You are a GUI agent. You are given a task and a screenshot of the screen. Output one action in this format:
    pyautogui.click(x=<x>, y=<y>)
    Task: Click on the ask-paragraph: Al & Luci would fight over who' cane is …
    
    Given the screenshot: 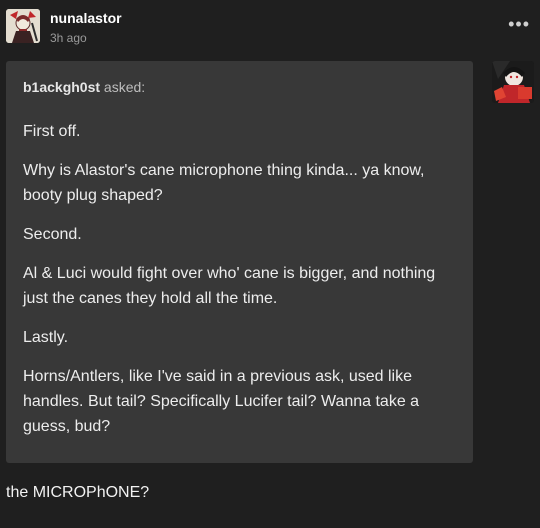 What is the action you would take?
    pyautogui.click(x=229, y=286)
    